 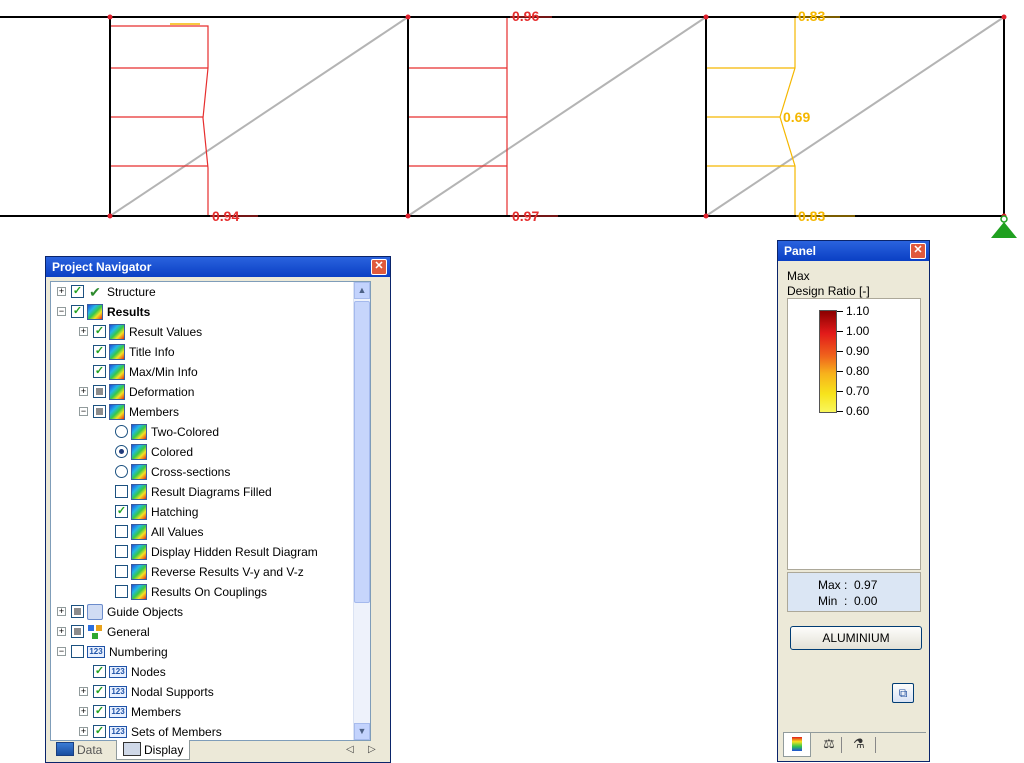 I want to click on structure-icon: ✔, so click(x=95, y=292).